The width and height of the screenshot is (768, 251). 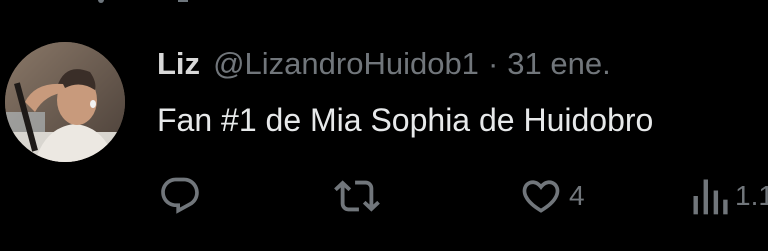 I want to click on avatar-photo, so click(x=65, y=102).